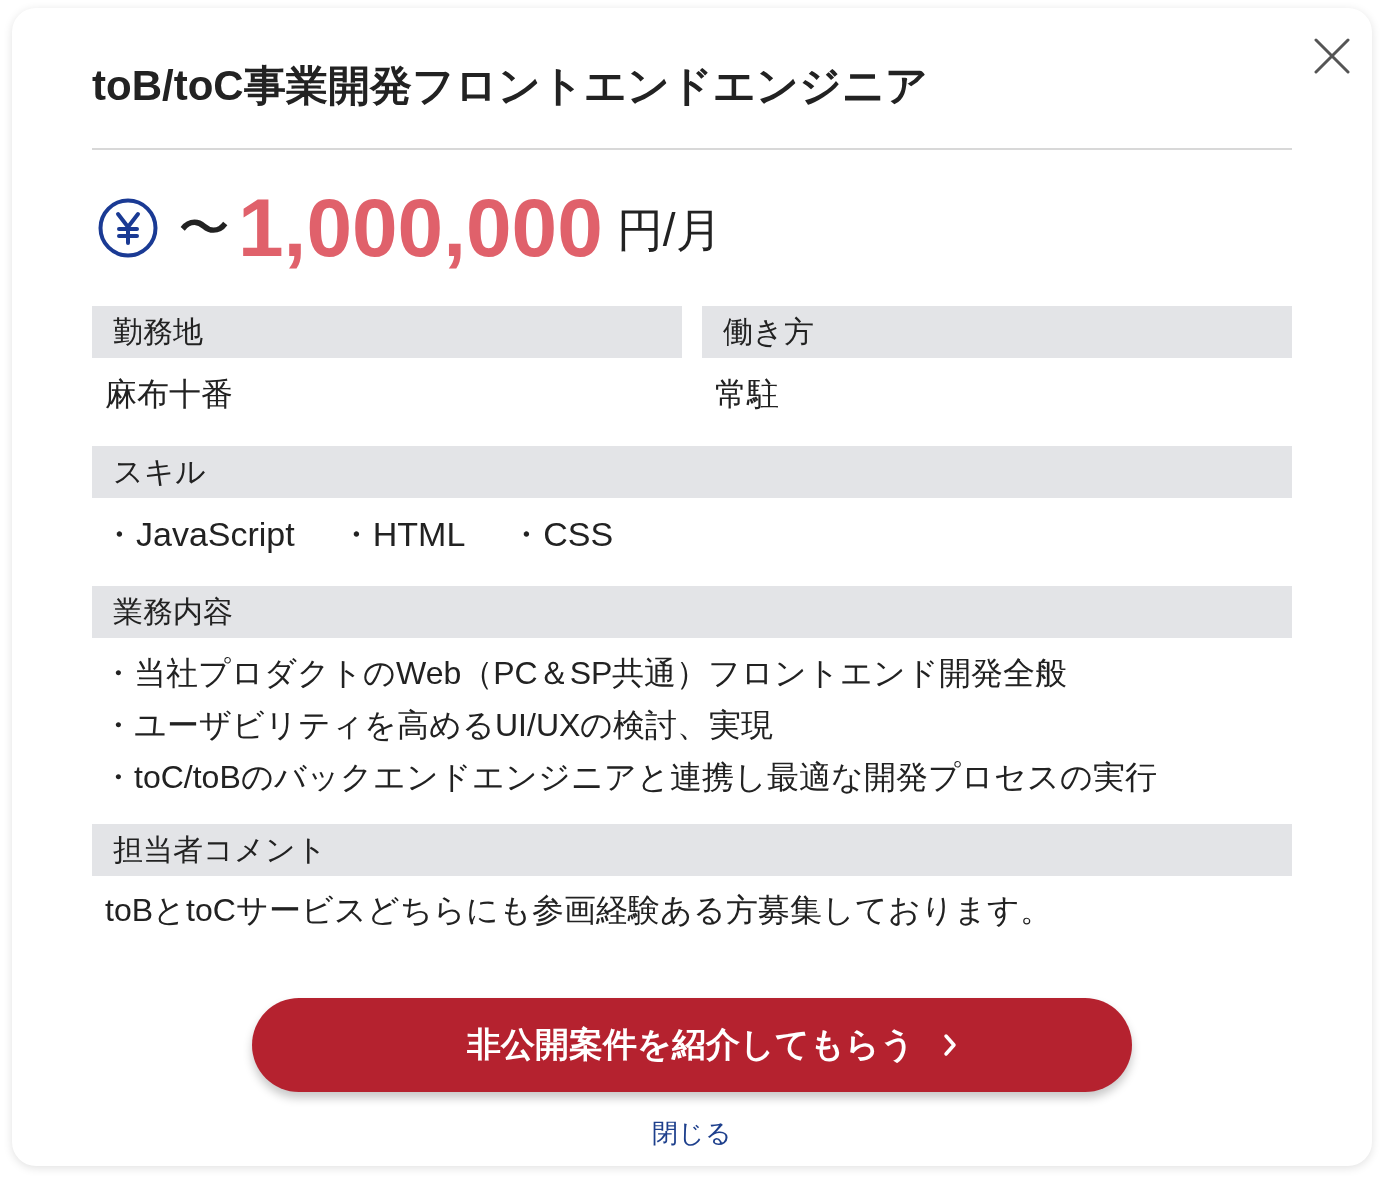 The height and width of the screenshot is (1182, 1384). I want to click on dialog-title: toB/toC事業開発フロントエンドエンジニア, so click(510, 86).